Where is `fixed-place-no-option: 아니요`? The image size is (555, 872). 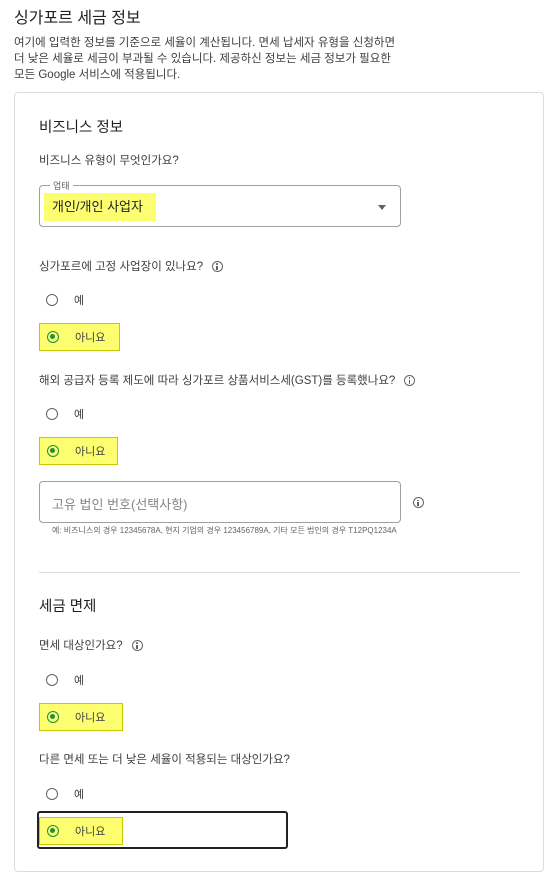 fixed-place-no-option: 아니요 is located at coordinates (79, 337).